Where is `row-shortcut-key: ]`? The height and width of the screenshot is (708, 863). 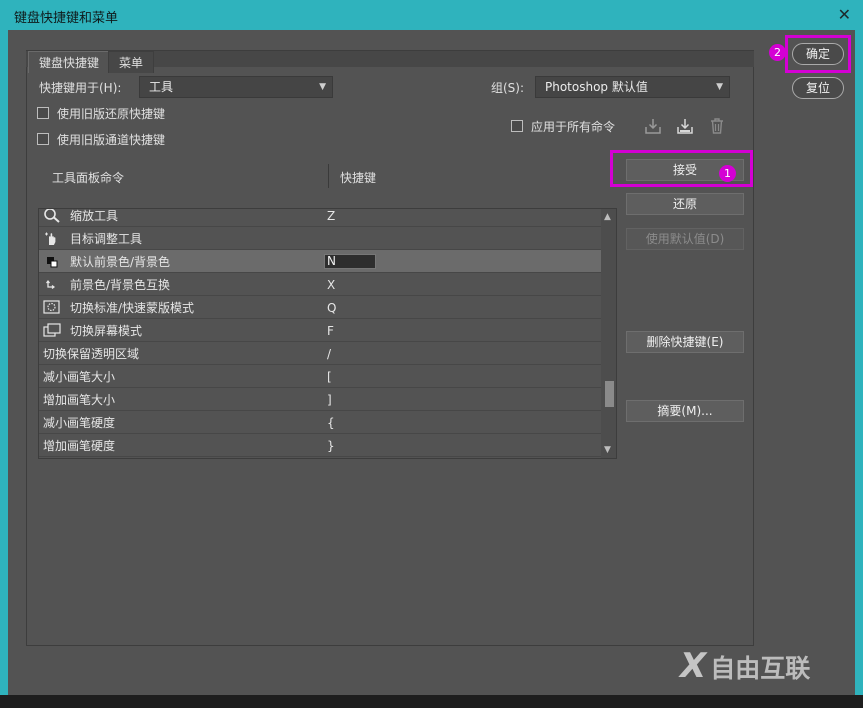 row-shortcut-key: ] is located at coordinates (329, 400).